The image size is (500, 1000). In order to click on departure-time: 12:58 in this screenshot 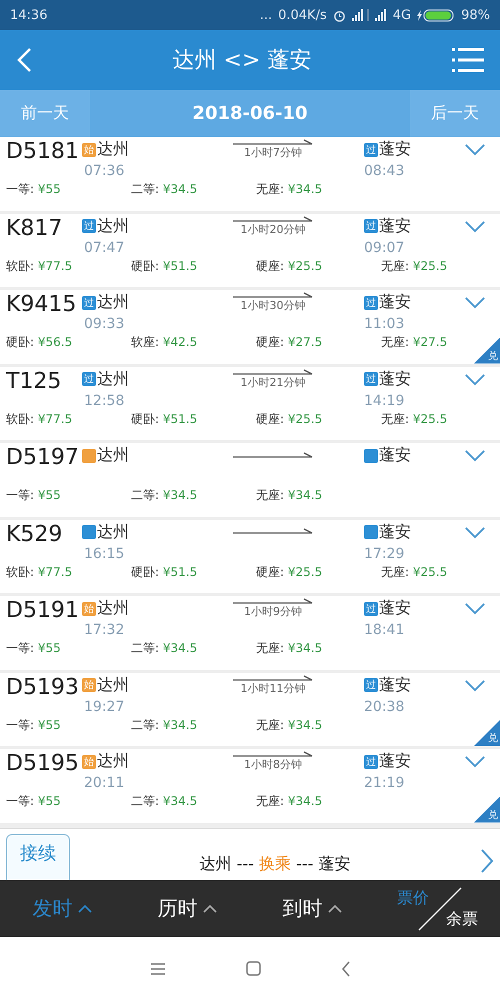, I will do `click(104, 400)`.